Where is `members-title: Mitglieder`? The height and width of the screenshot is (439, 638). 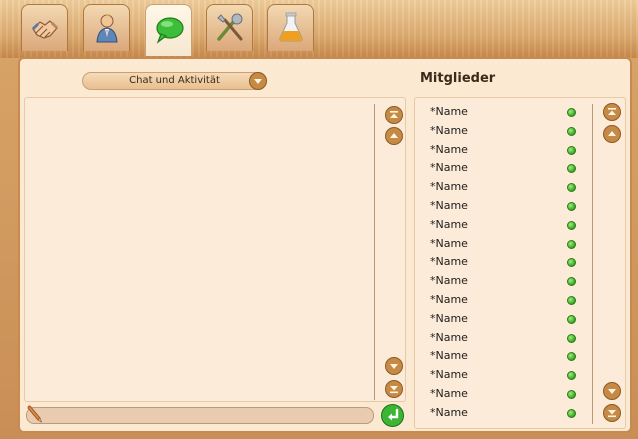
members-title: Mitglieder is located at coordinates (458, 78).